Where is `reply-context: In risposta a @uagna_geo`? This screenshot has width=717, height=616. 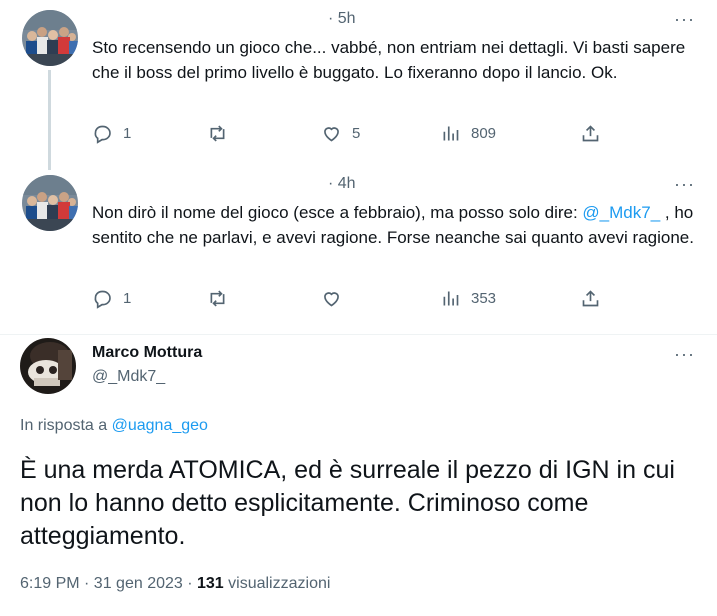 reply-context: In risposta a @uagna_geo is located at coordinates (114, 426).